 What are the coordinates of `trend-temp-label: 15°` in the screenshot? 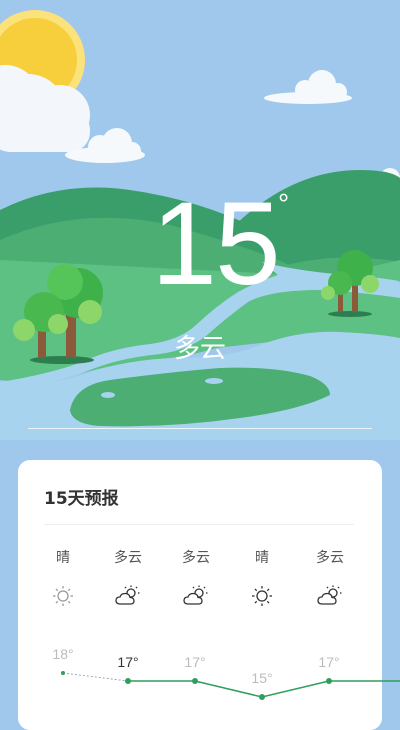 It's located at (261, 678).